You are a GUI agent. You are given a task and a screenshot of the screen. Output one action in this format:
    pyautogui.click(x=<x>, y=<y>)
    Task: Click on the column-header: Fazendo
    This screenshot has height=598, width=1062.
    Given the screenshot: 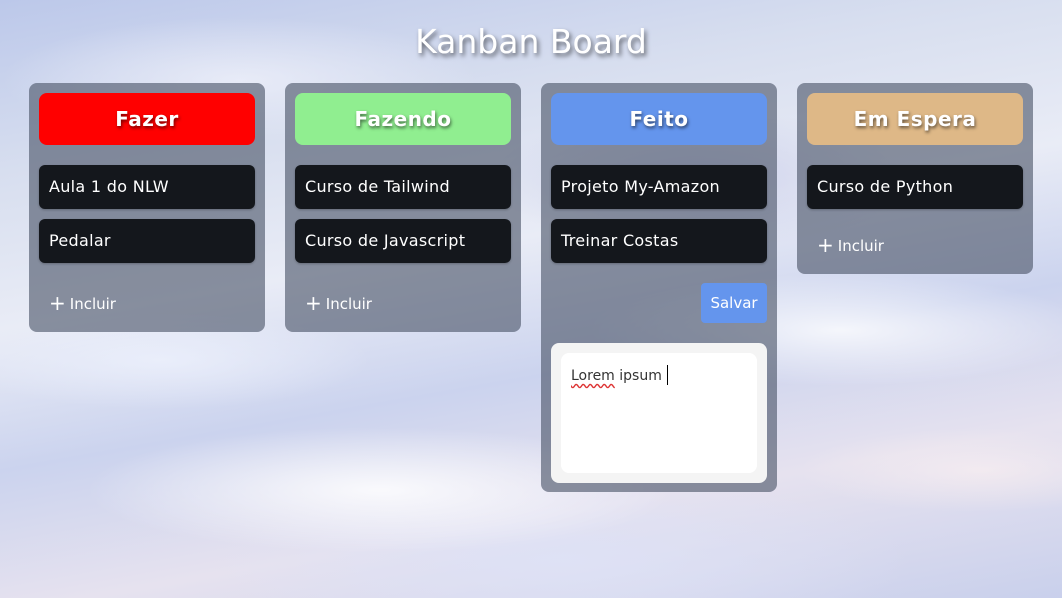 What is the action you would take?
    pyautogui.click(x=403, y=119)
    